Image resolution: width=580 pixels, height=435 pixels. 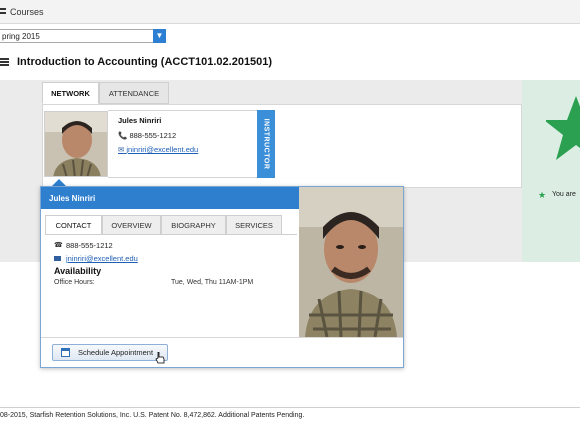 I want to click on phone-icon: ☎, so click(x=58, y=245).